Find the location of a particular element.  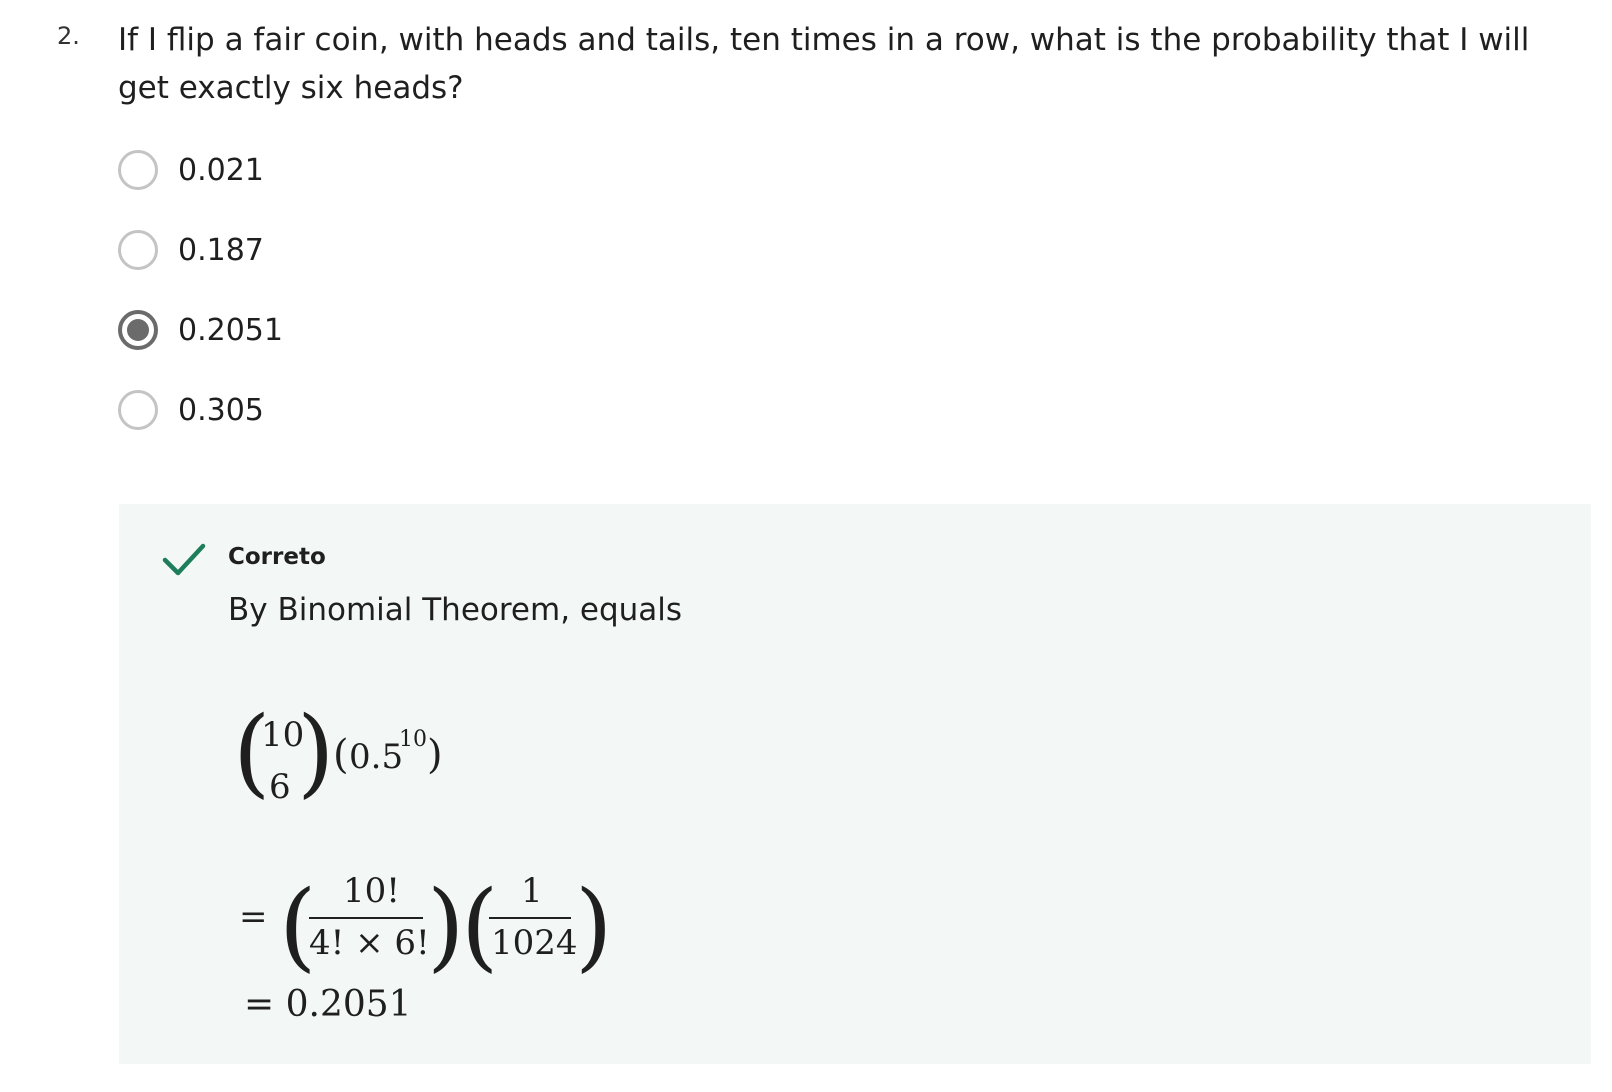

option-label: 0.2051 is located at coordinates (230, 330).